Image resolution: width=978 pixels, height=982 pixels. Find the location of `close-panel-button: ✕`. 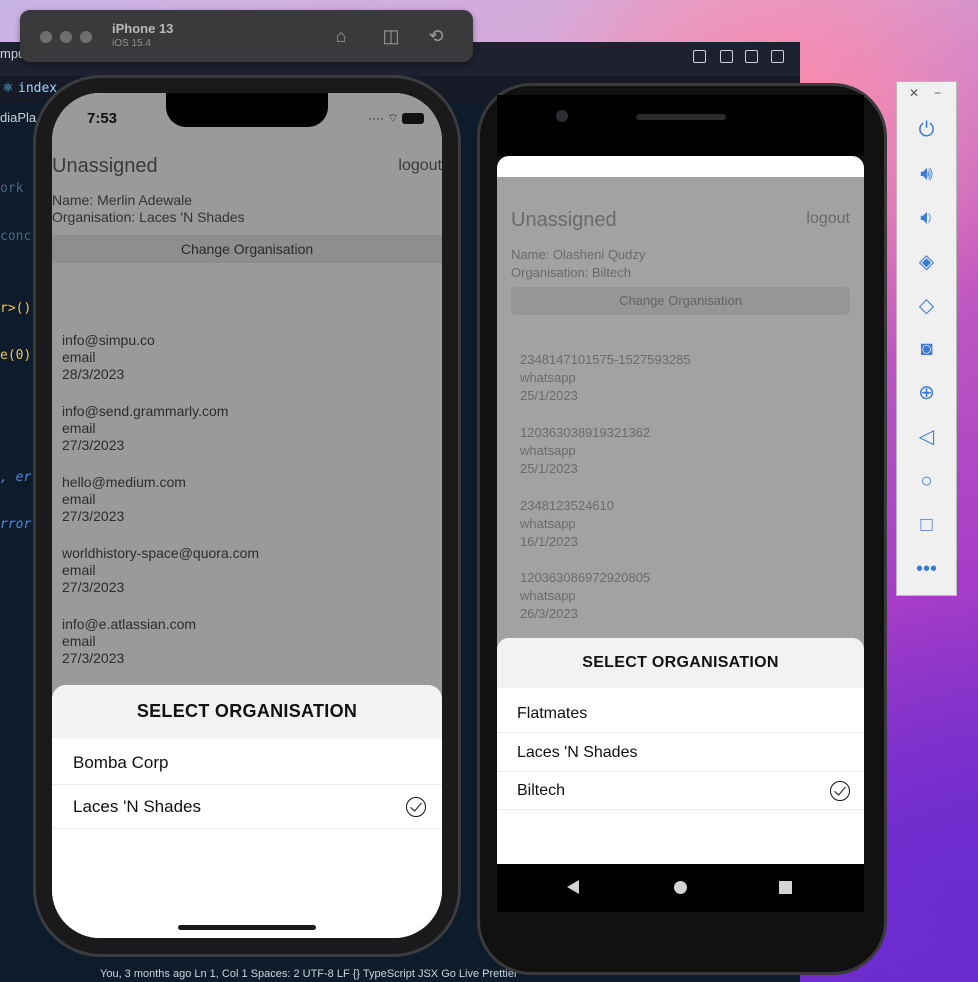

close-panel-button: ✕ is located at coordinates (914, 93).